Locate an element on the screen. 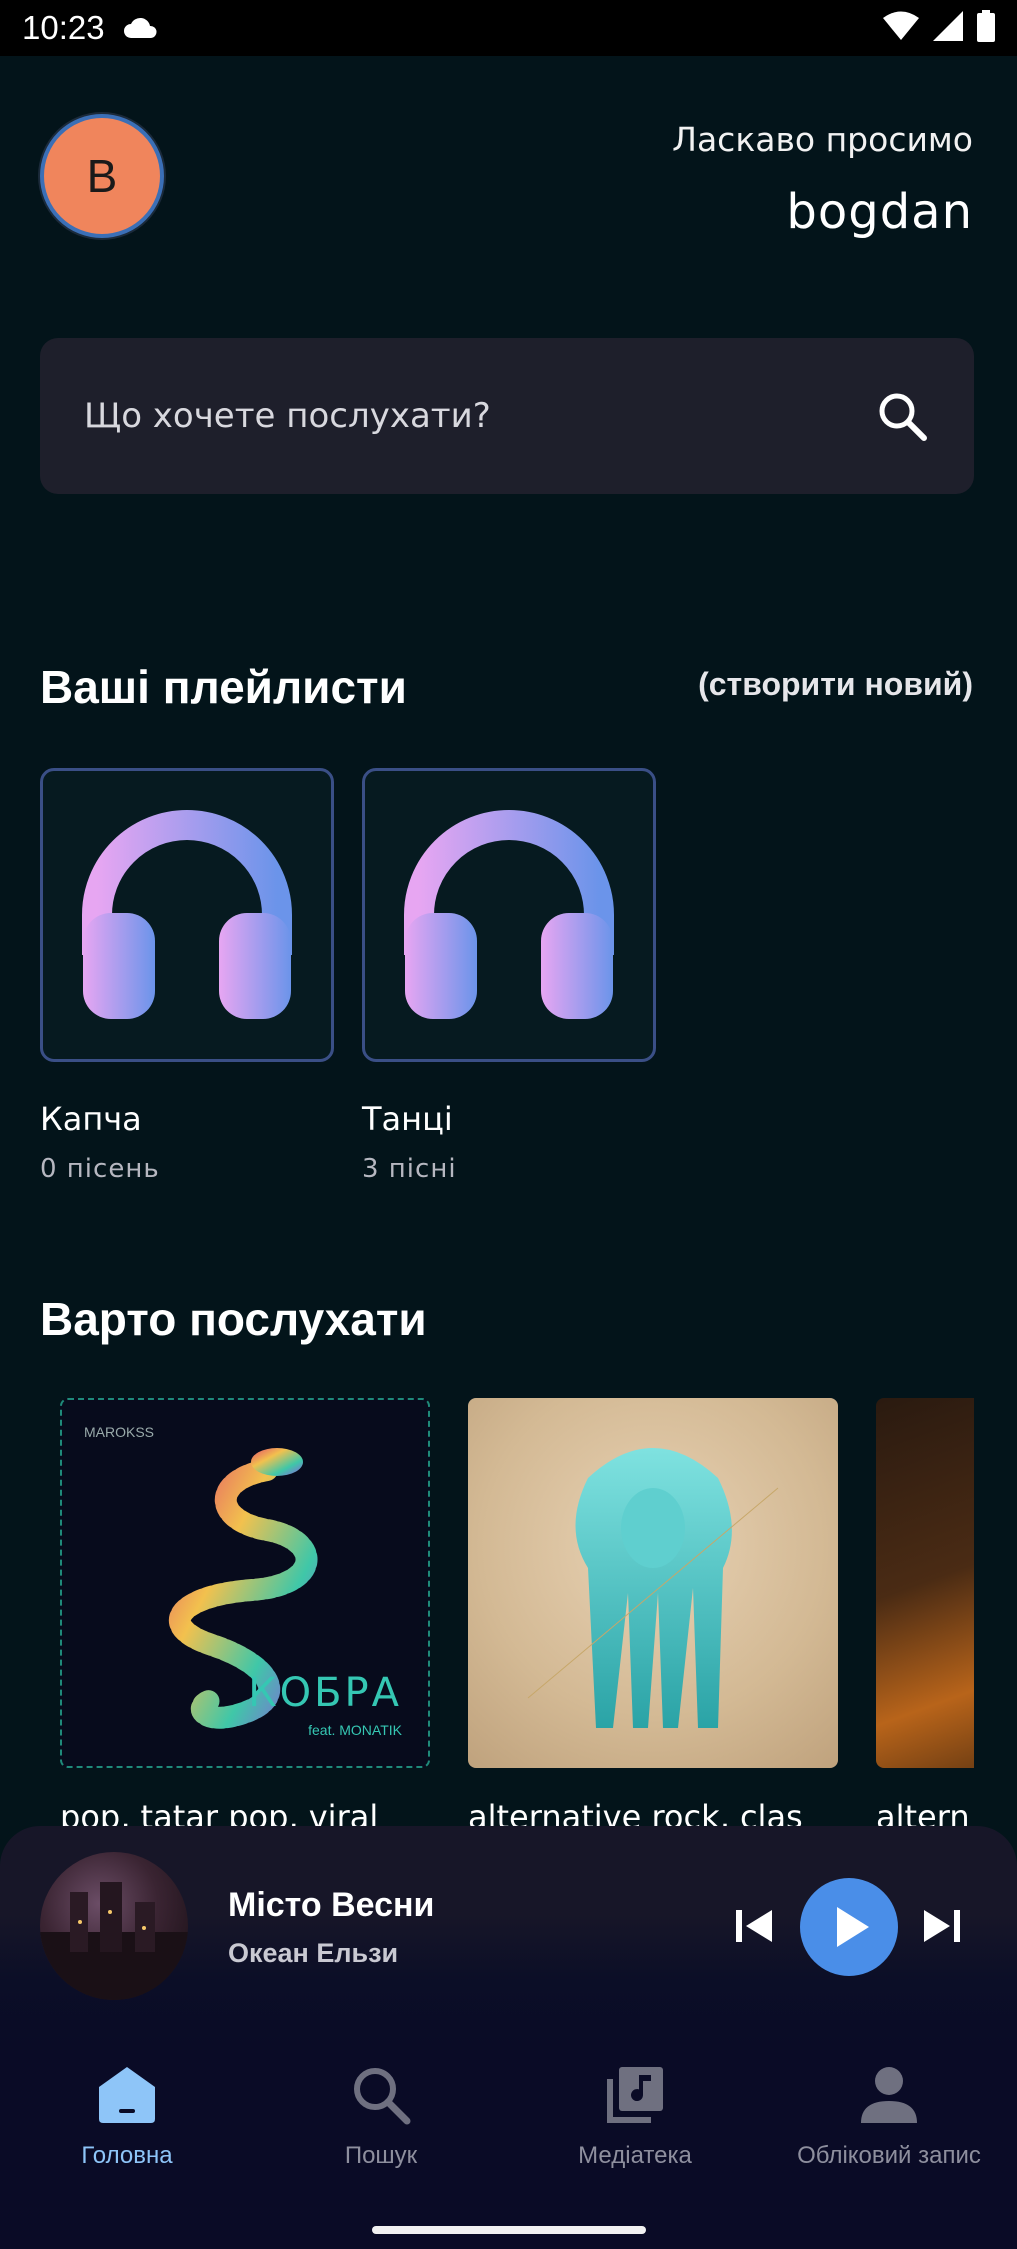  cloud-icon is located at coordinates (141, 28).